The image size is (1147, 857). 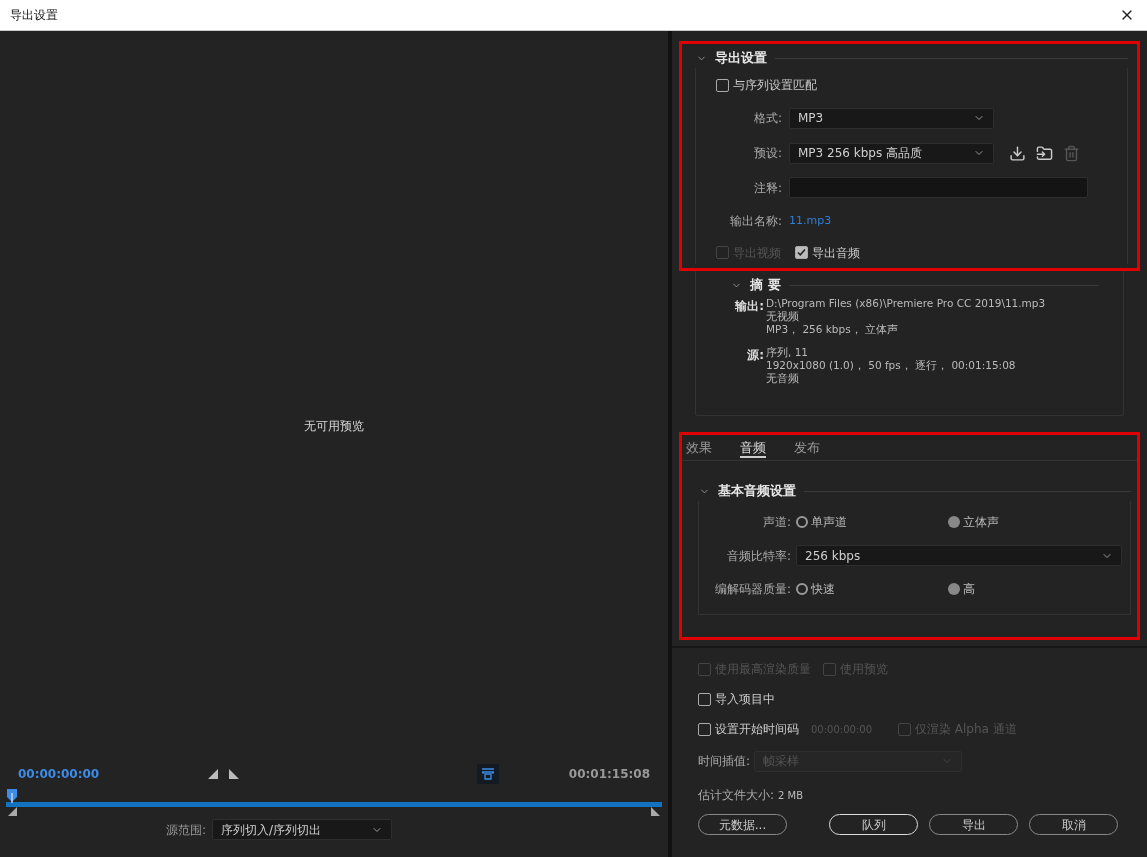 I want to click on summary-line: 无音频, so click(x=783, y=378).